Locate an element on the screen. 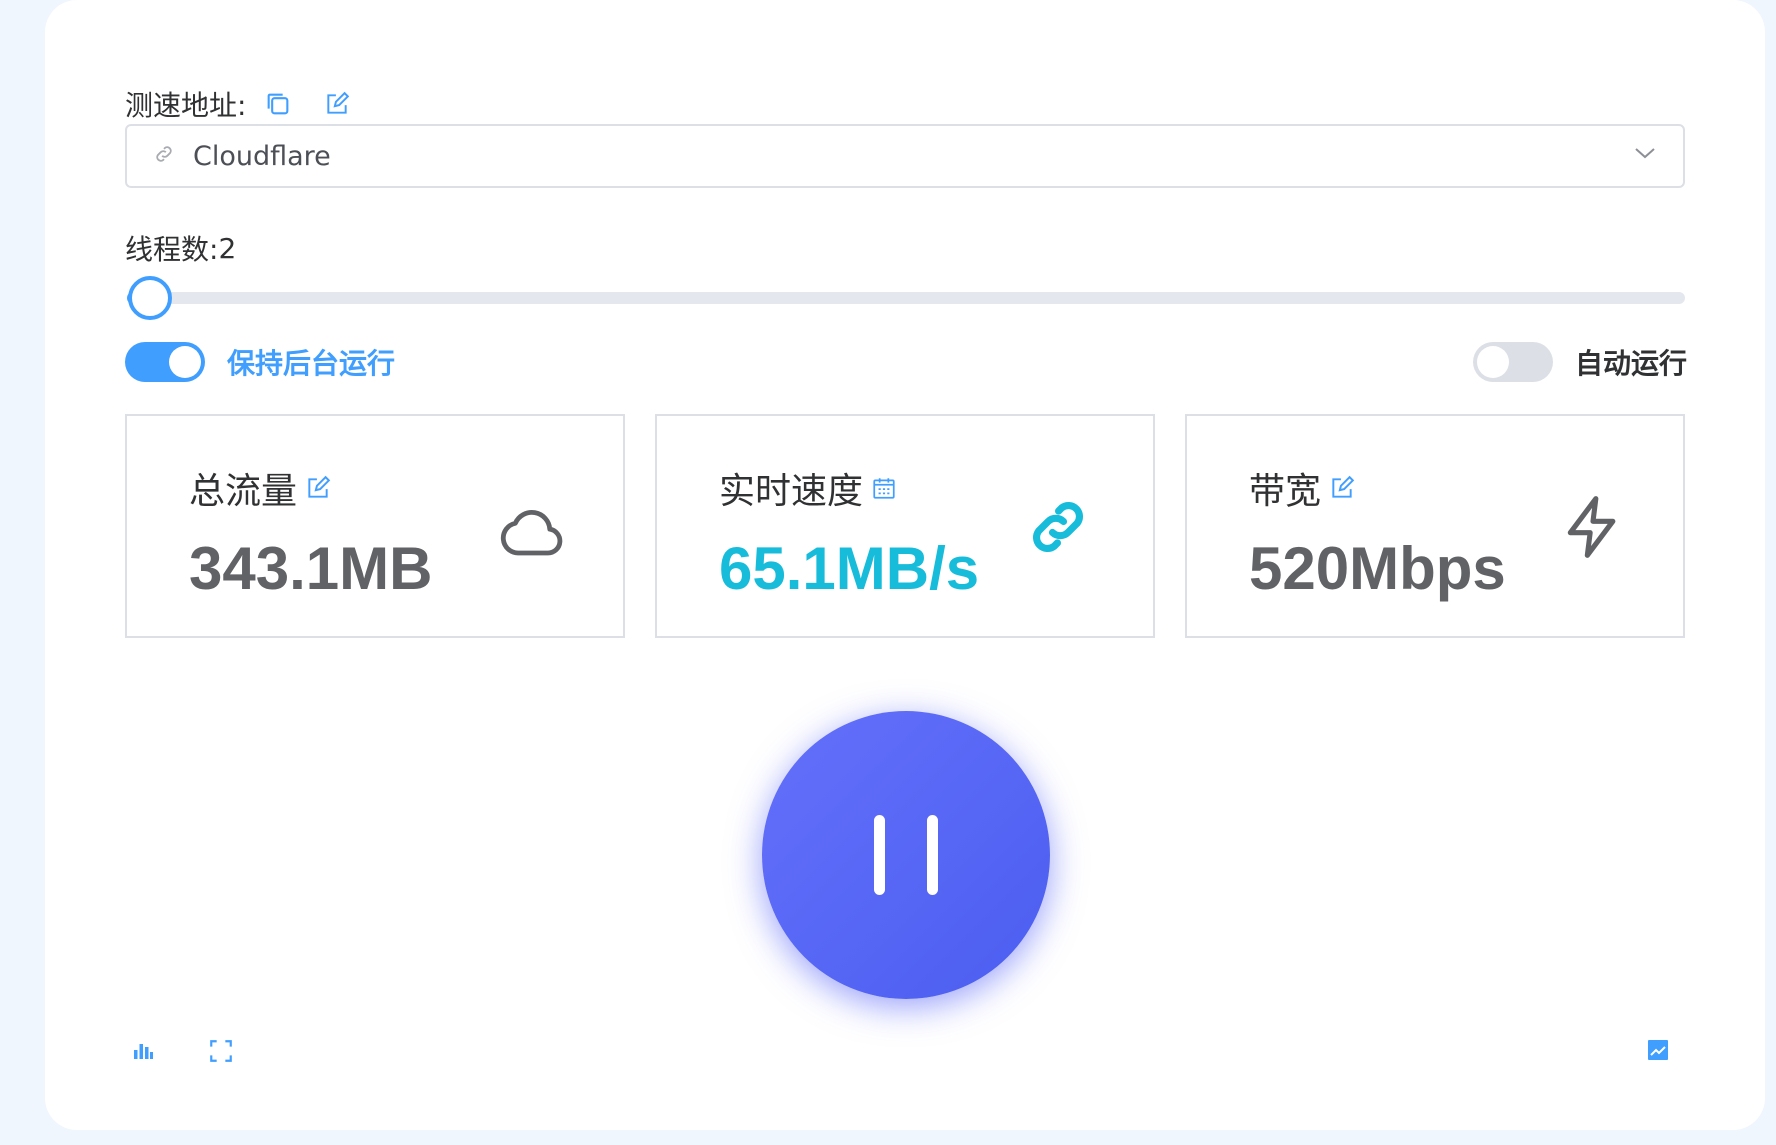 The image size is (1776, 1145). stat-title: 总流量 is located at coordinates (243, 491).